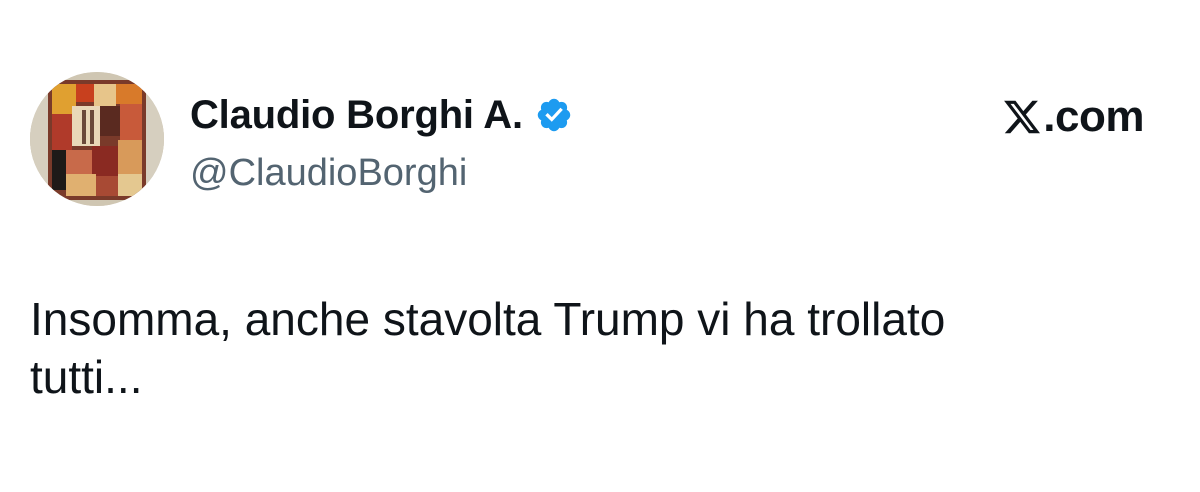  I want to click on author-display-name: Claudio Borghi A., so click(356, 115).